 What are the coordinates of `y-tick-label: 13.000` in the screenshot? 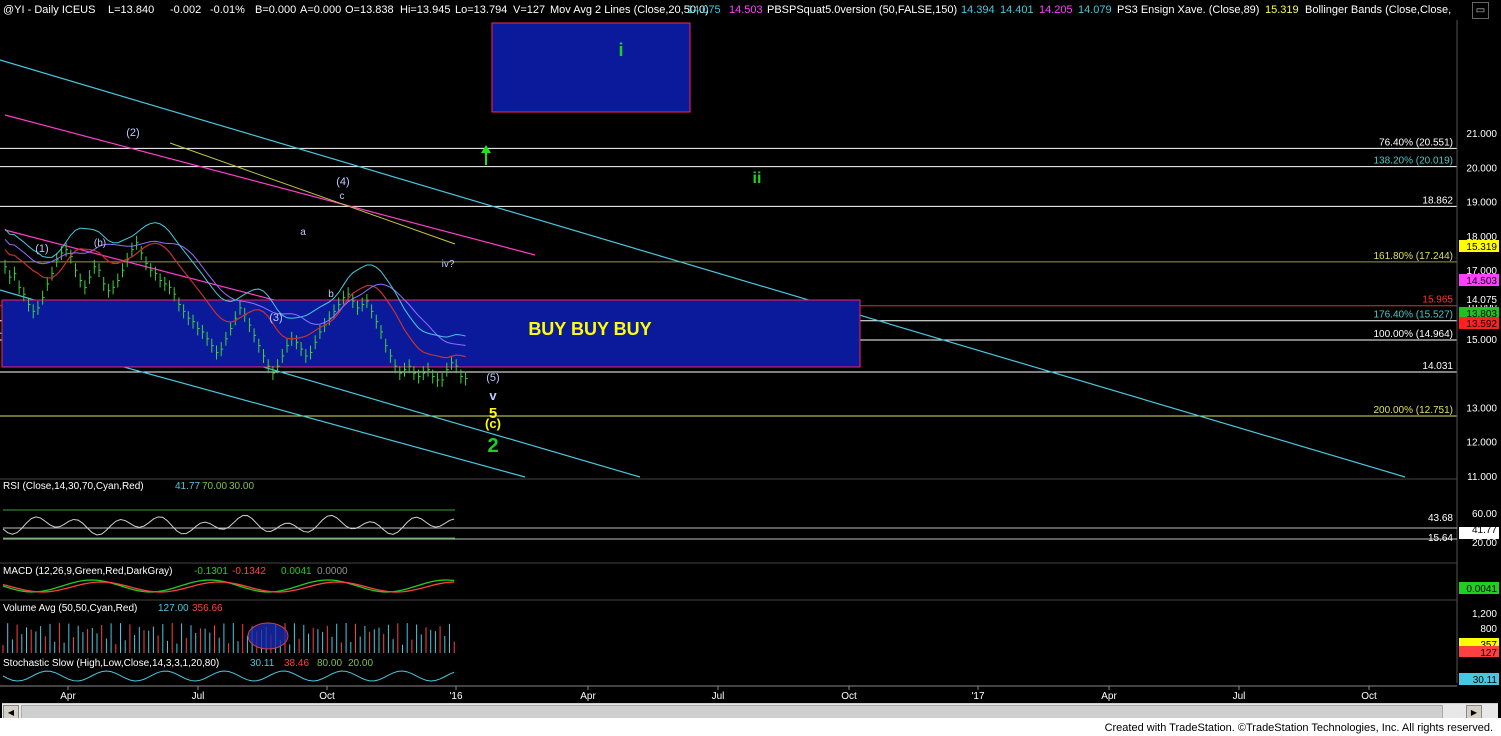 It's located at (1481, 408).